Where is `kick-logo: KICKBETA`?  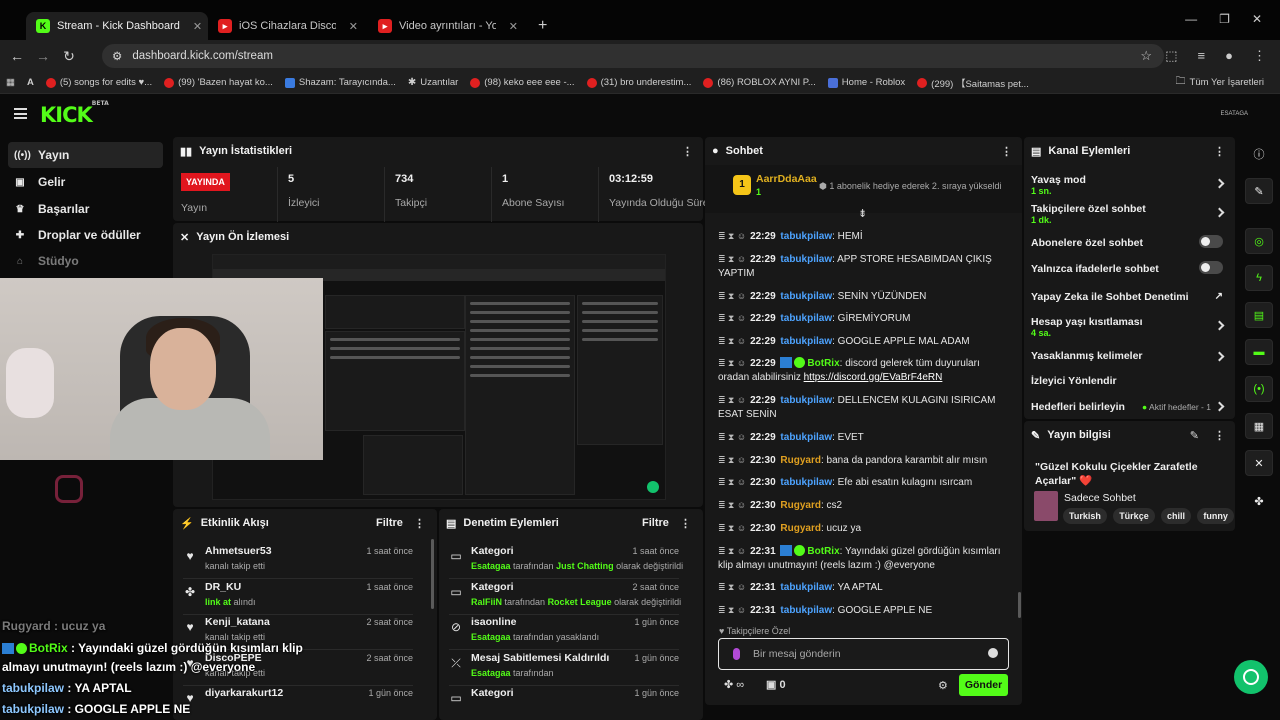 kick-logo: KICKBETA is located at coordinates (74, 113).